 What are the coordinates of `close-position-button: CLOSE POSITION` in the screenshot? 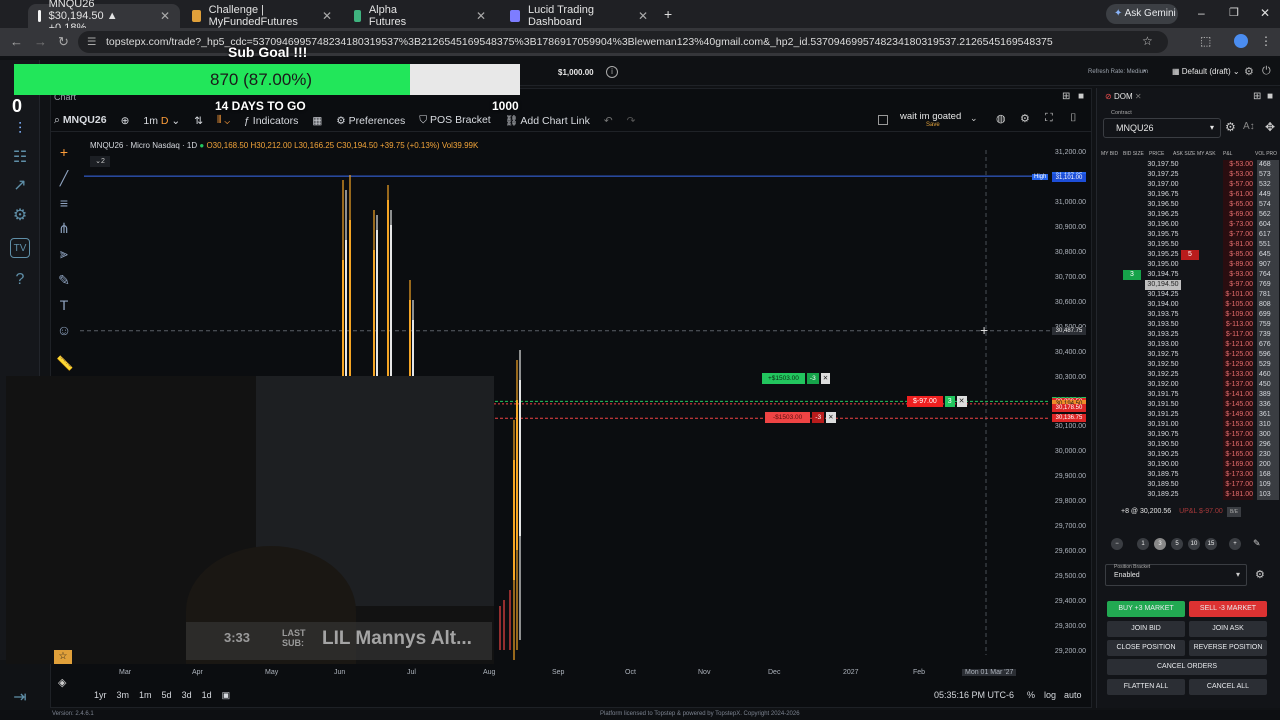 It's located at (1146, 648).